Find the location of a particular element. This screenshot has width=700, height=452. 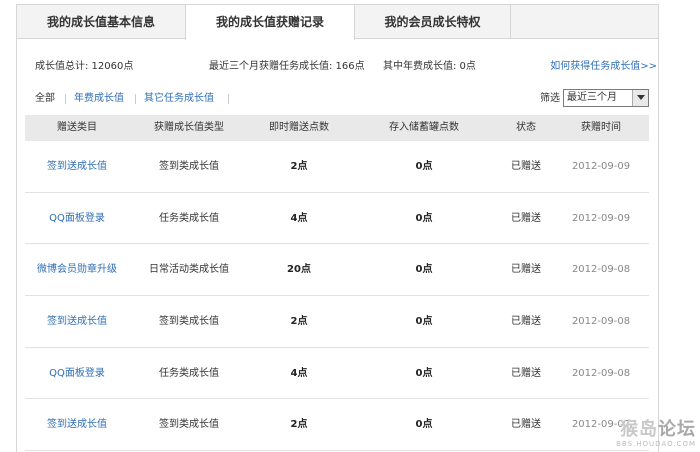

header-category: 赠送类目 is located at coordinates (77, 127).